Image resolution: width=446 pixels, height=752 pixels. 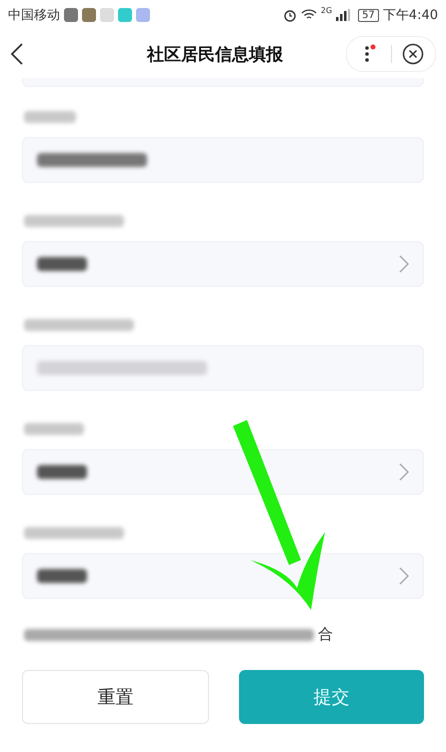 What do you see at coordinates (326, 10) in the screenshot?
I see `network-type: 2G` at bounding box center [326, 10].